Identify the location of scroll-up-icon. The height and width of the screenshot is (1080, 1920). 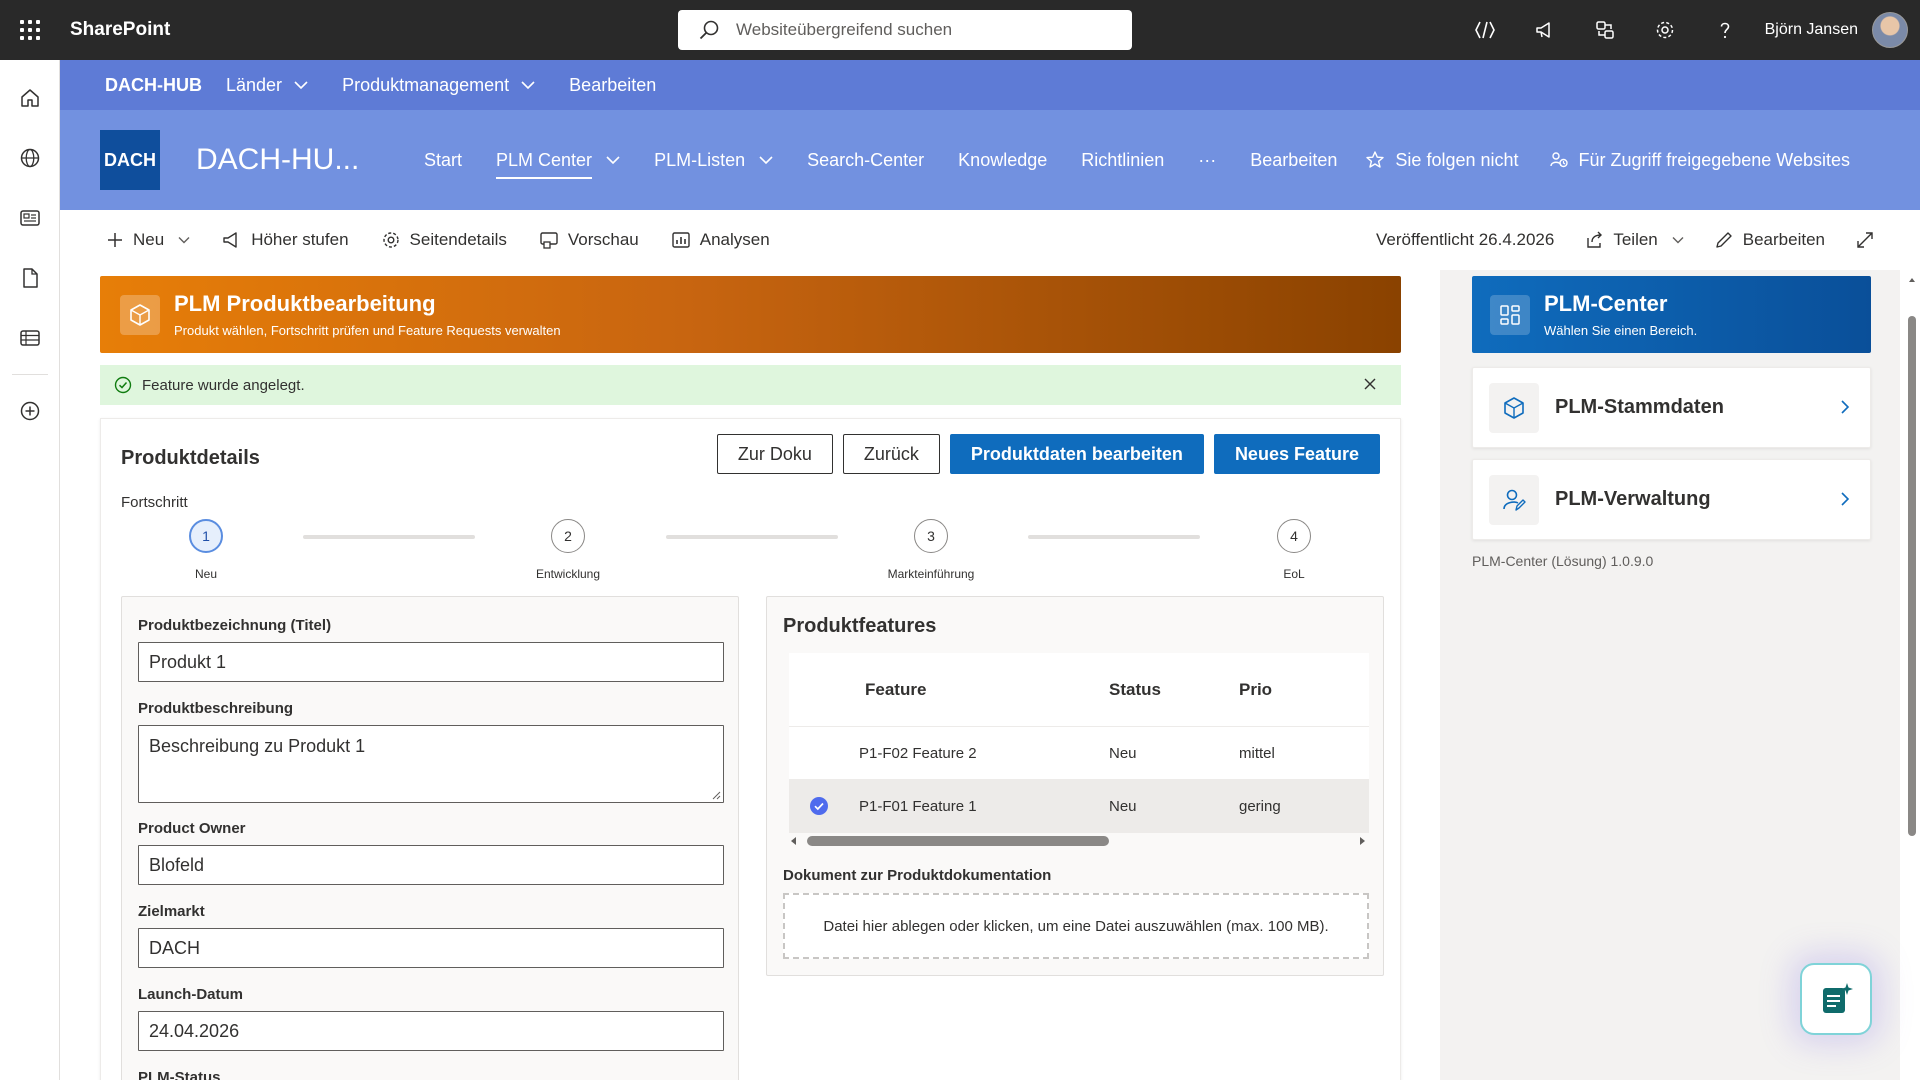
(1912, 280).